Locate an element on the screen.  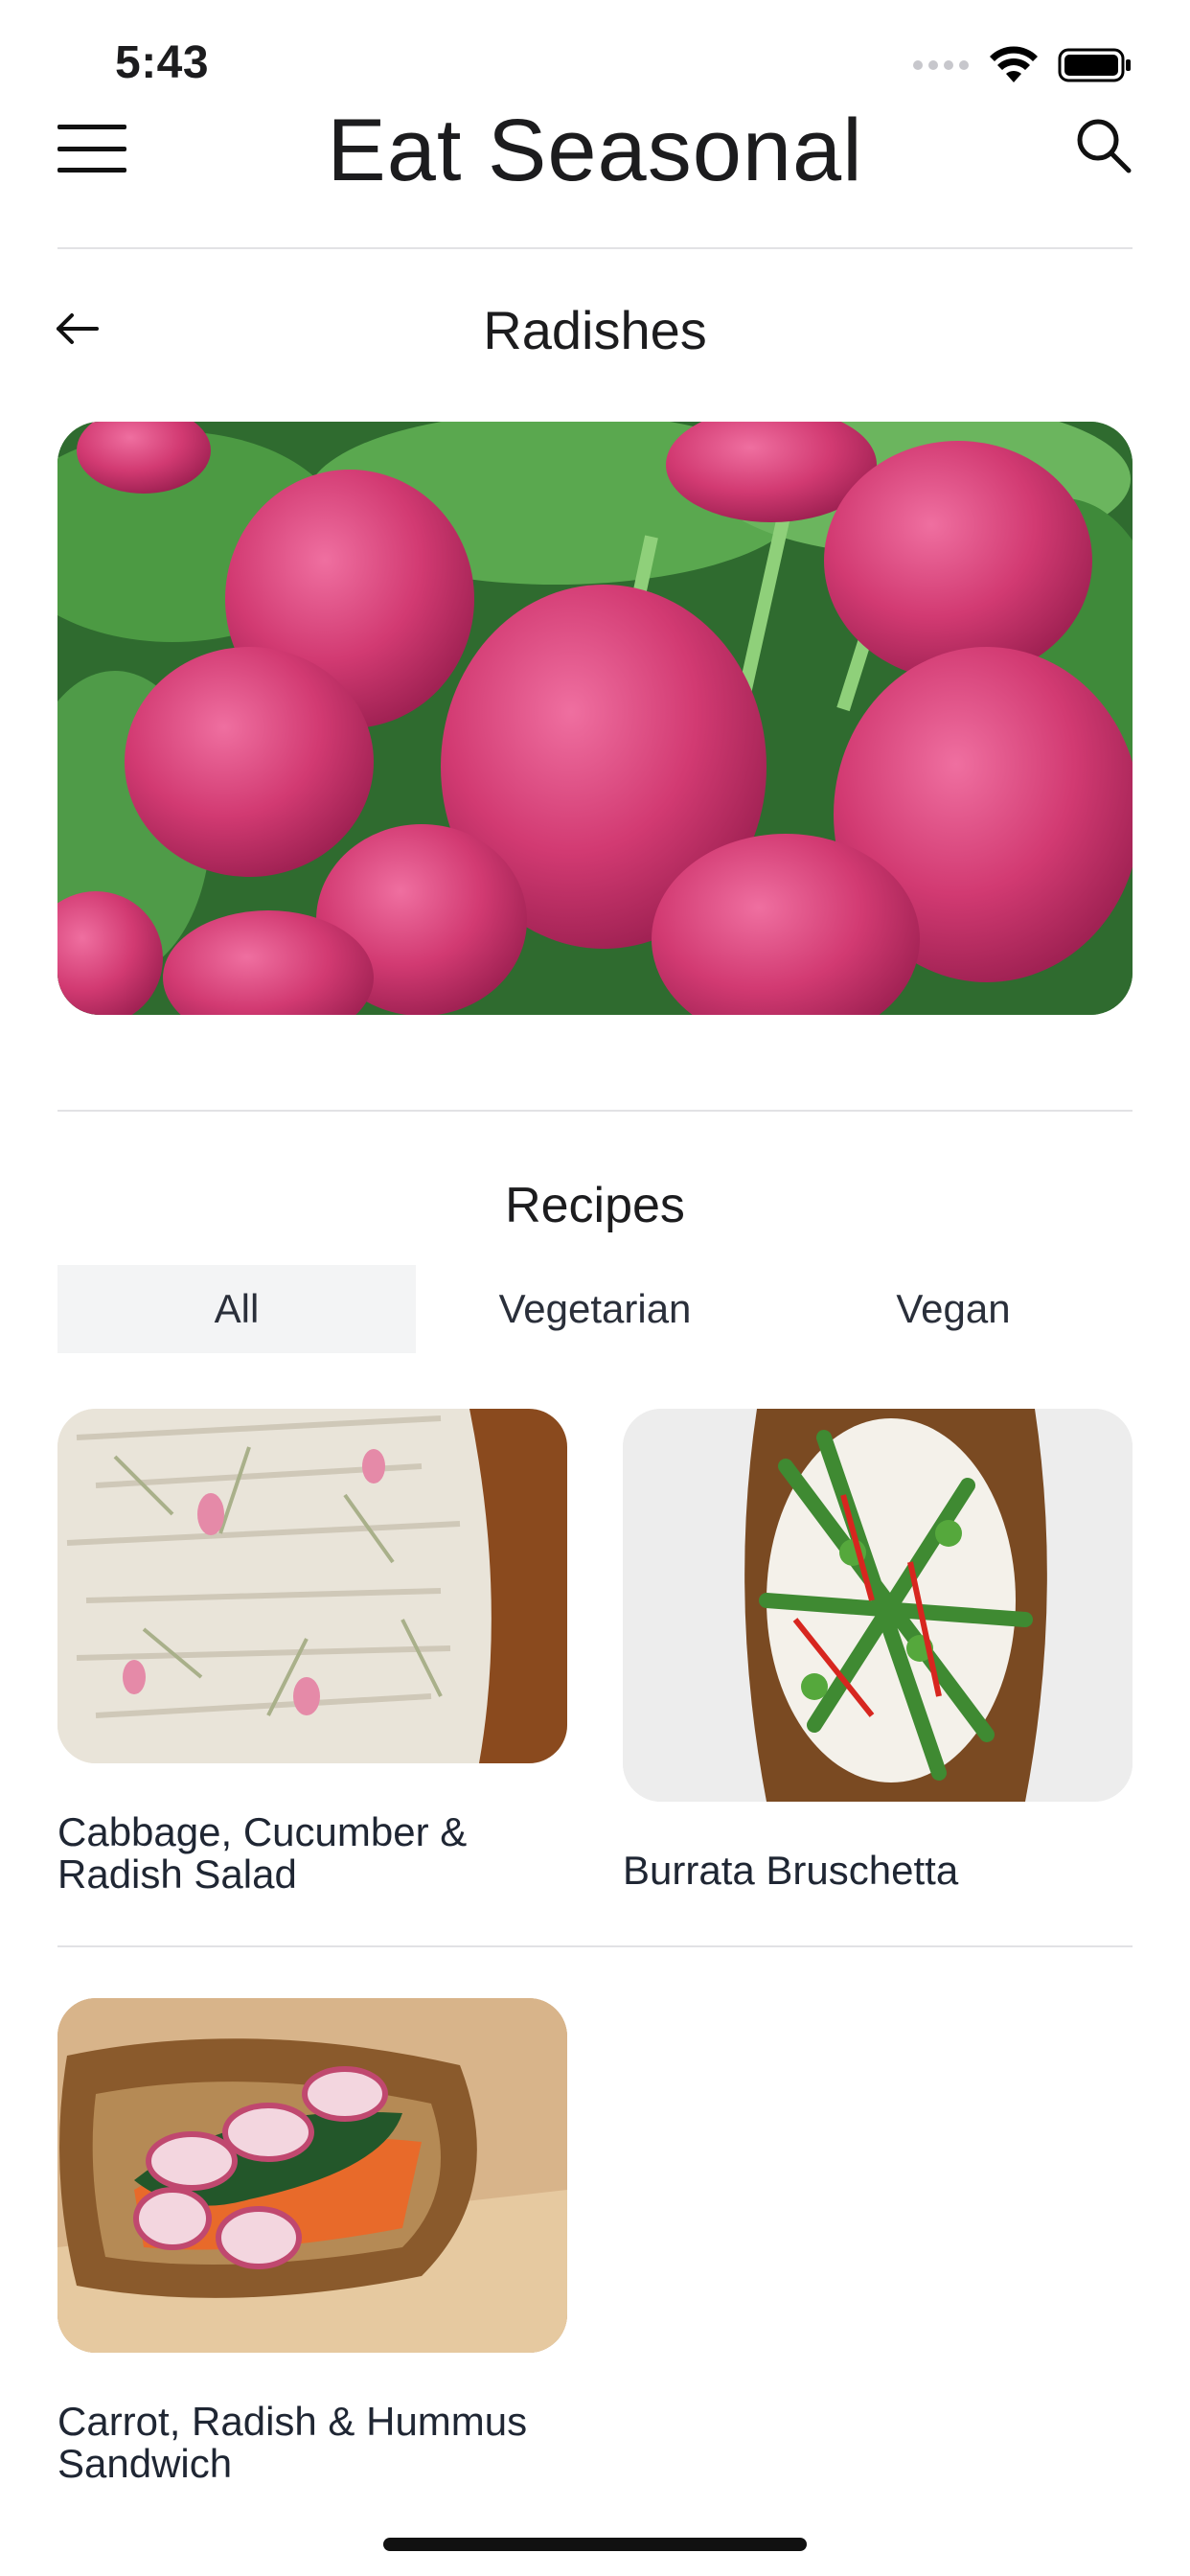
recipe-title-line1: Carrot, Radish & Hummus is located at coordinates (293, 2421).